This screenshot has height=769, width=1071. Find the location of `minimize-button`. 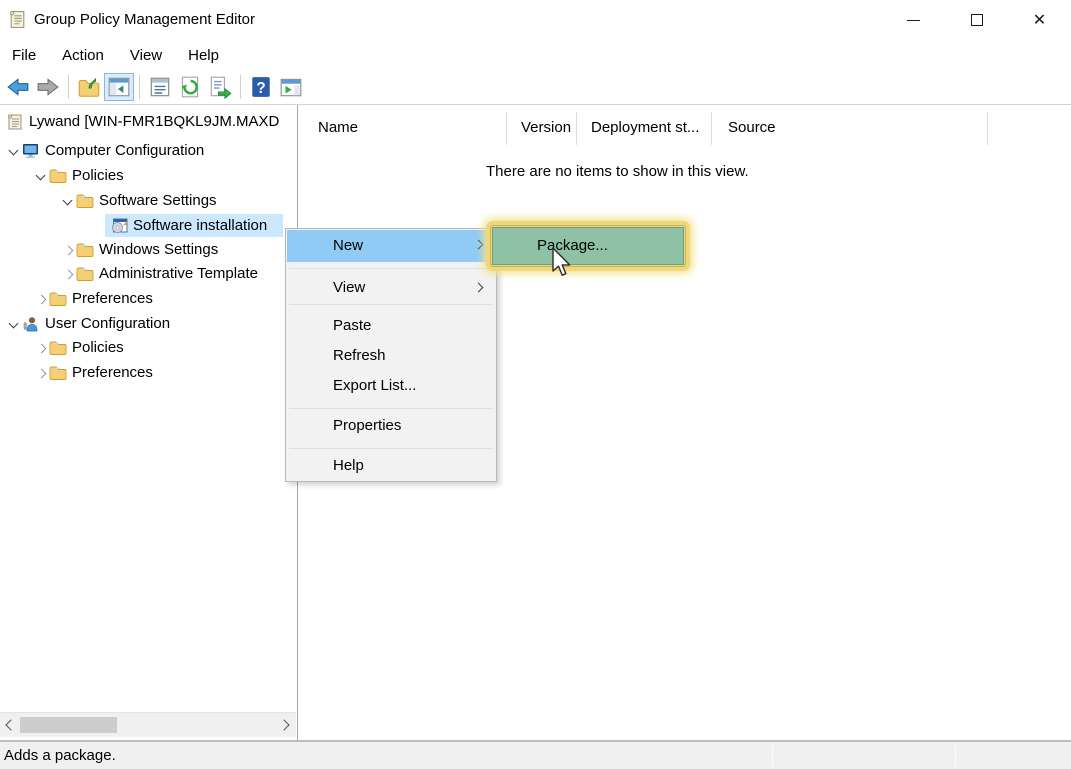

minimize-button is located at coordinates (913, 20).